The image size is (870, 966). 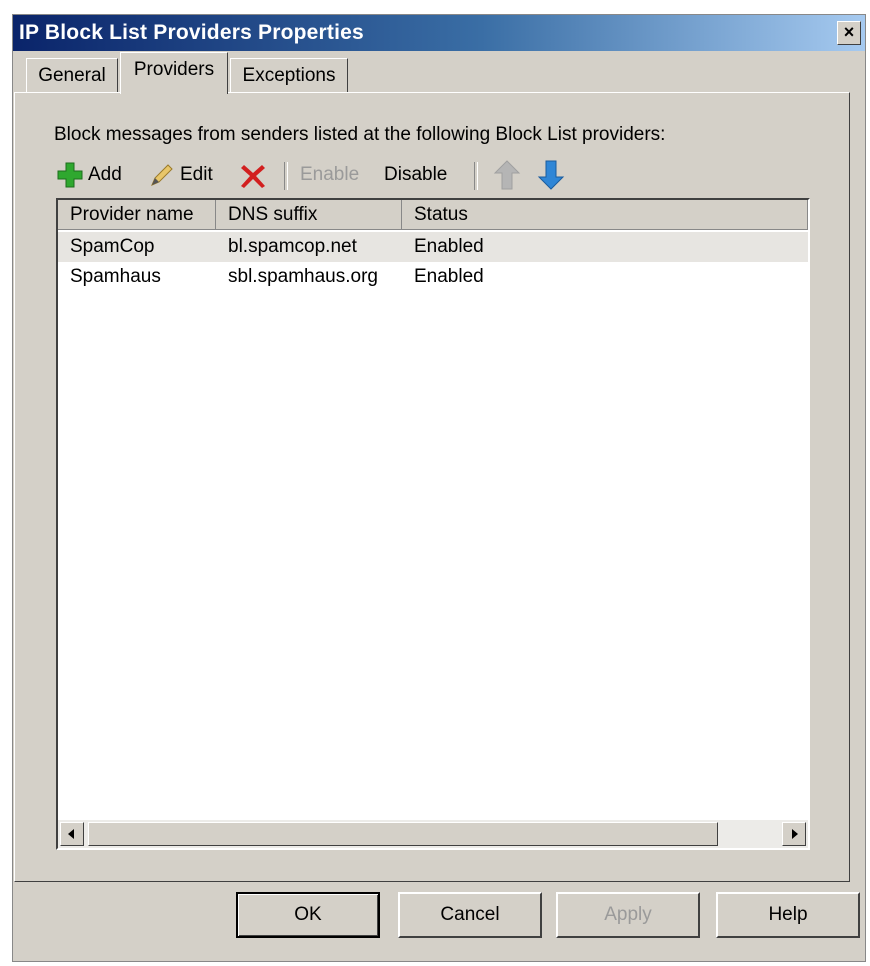 I want to click on table-row: Spamhaus sbl.spamhaus.org Enabled, so click(x=433, y=277).